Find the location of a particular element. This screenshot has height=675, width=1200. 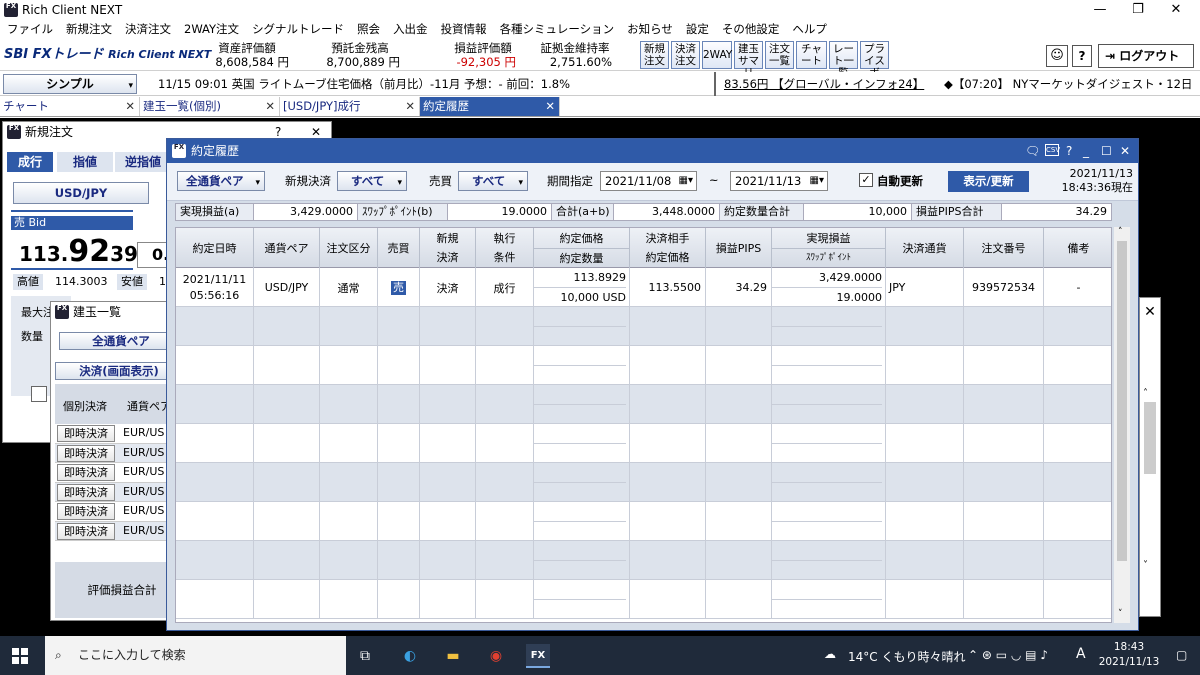

tab-stop: 逆指値 is located at coordinates (143, 162).